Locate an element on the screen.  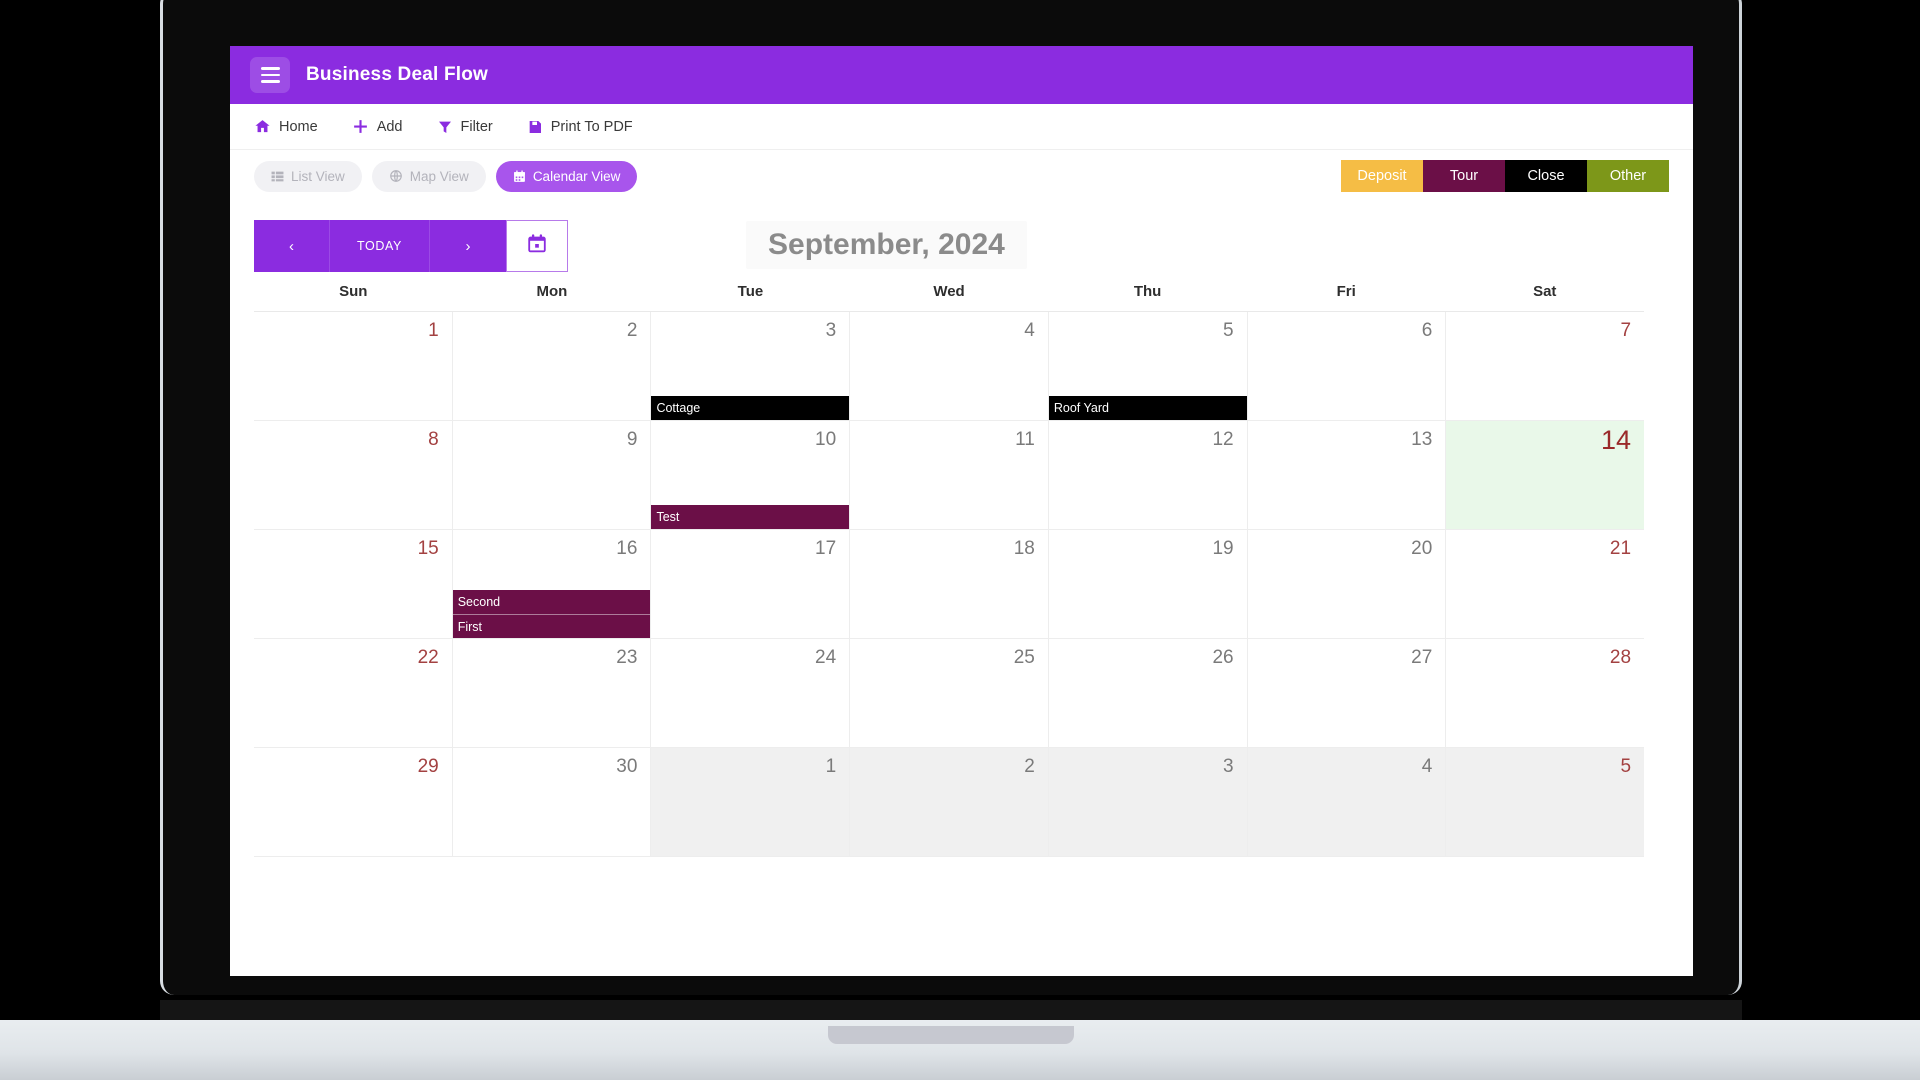
calendar-day-cell: 10 Test is located at coordinates (751, 475).